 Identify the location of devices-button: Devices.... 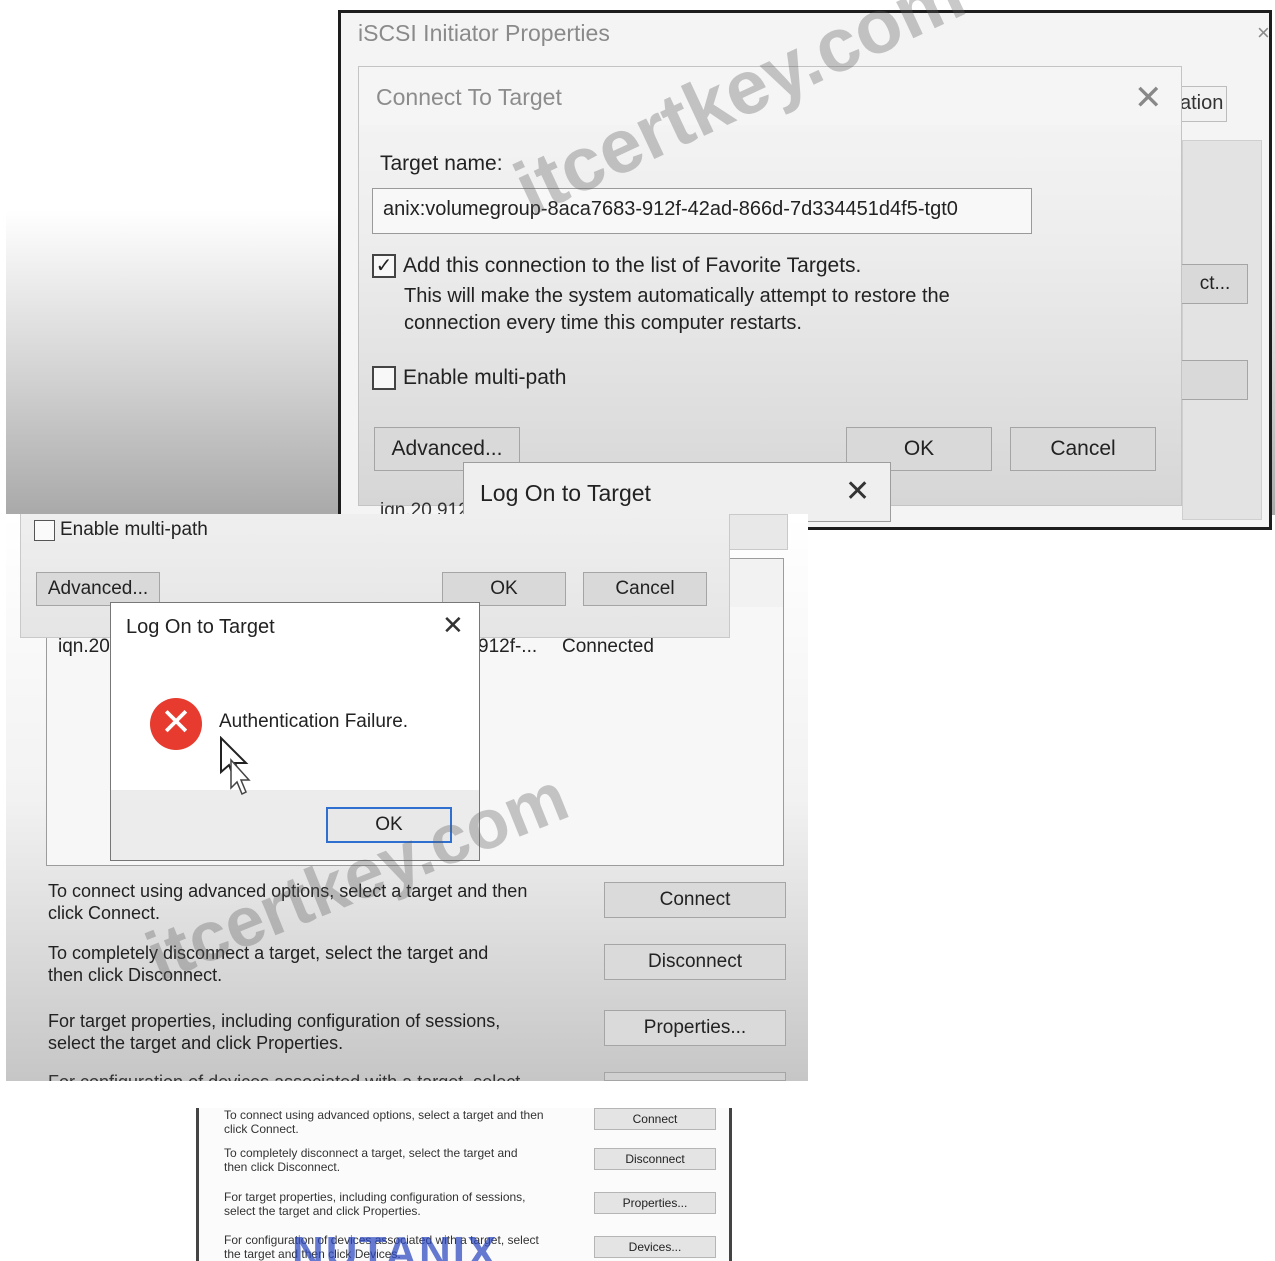
(655, 1247).